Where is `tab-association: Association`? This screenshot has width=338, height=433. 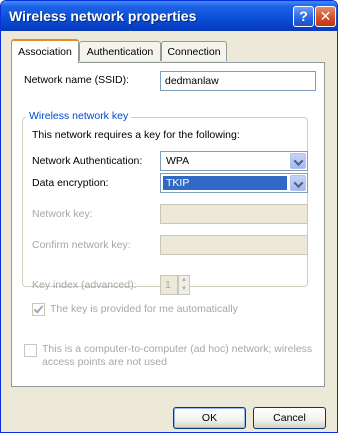
tab-association: Association is located at coordinates (45, 51).